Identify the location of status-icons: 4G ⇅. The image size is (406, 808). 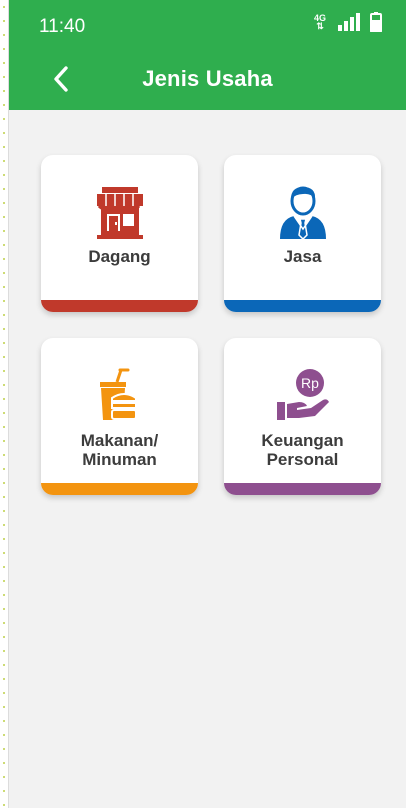
(348, 22).